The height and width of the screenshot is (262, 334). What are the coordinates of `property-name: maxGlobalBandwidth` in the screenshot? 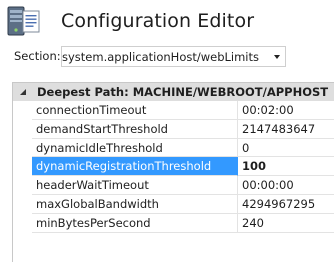 It's located at (135, 204).